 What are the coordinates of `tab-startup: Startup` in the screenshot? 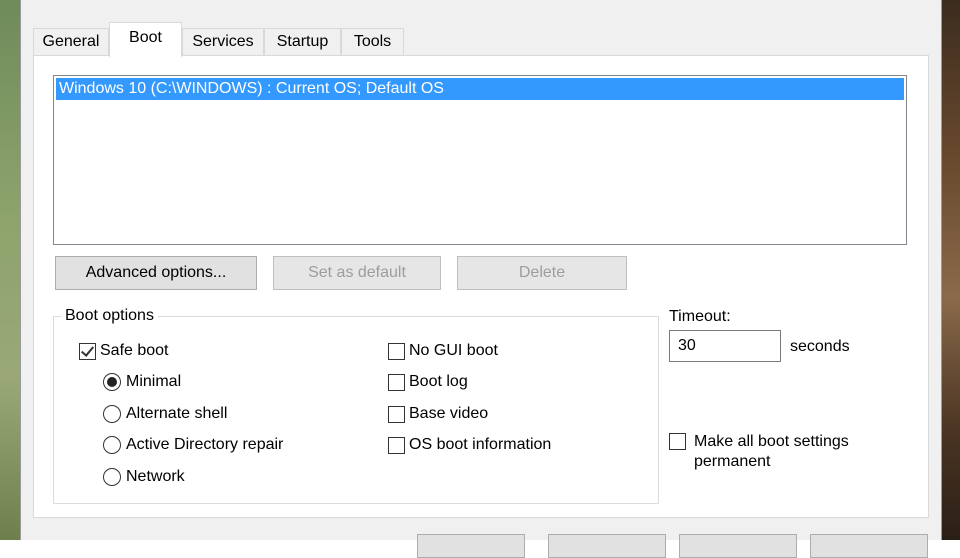 It's located at (302, 42).